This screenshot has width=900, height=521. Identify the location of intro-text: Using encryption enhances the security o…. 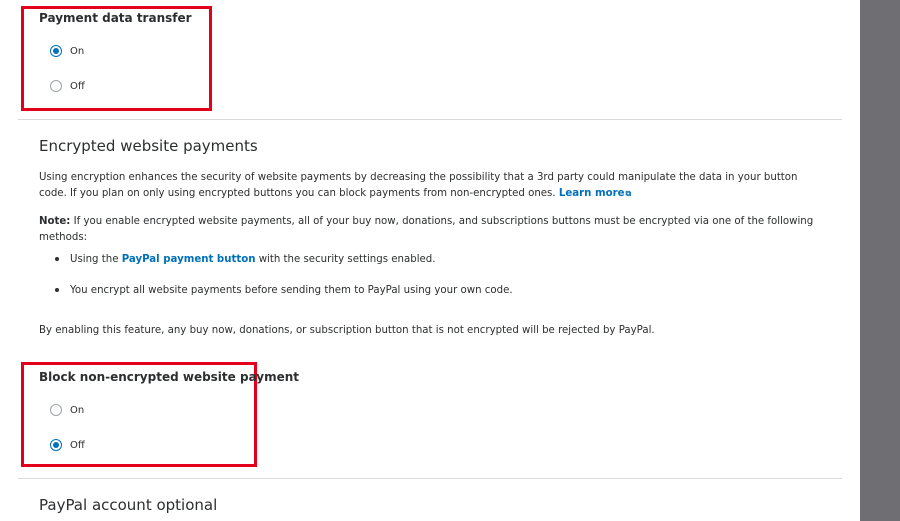
(418, 185).